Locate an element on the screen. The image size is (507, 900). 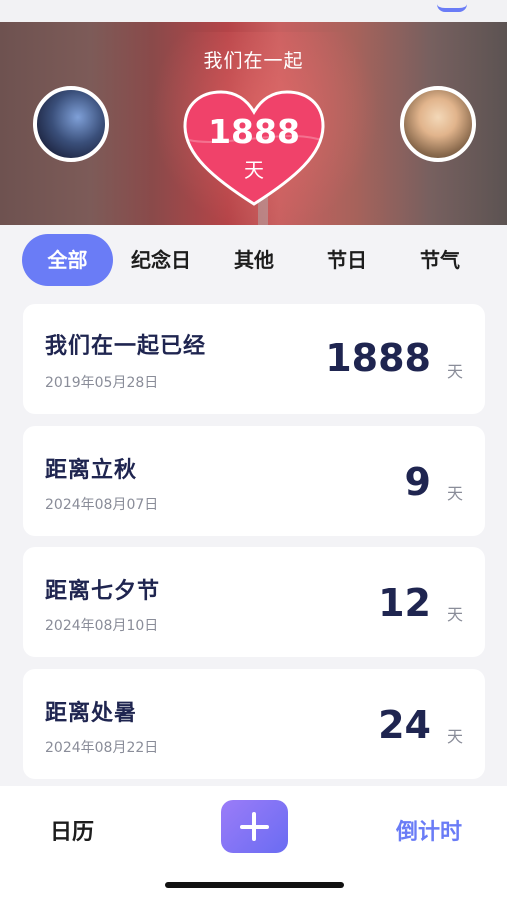
event-card: 距离七夕节 2024年08月10日 12 天 is located at coordinates (254, 602).